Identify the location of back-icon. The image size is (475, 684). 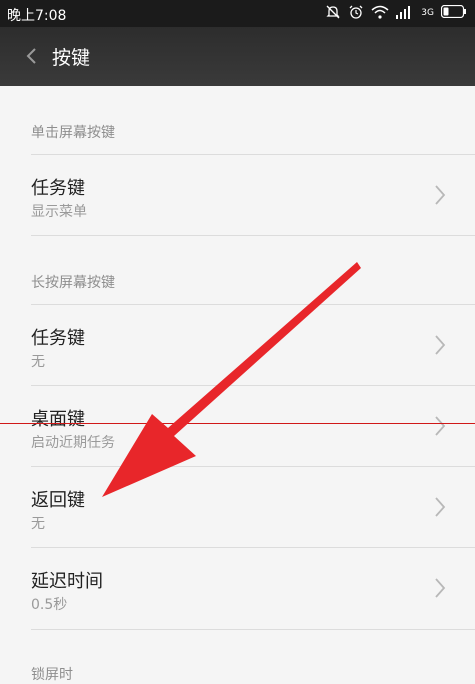
(32, 56).